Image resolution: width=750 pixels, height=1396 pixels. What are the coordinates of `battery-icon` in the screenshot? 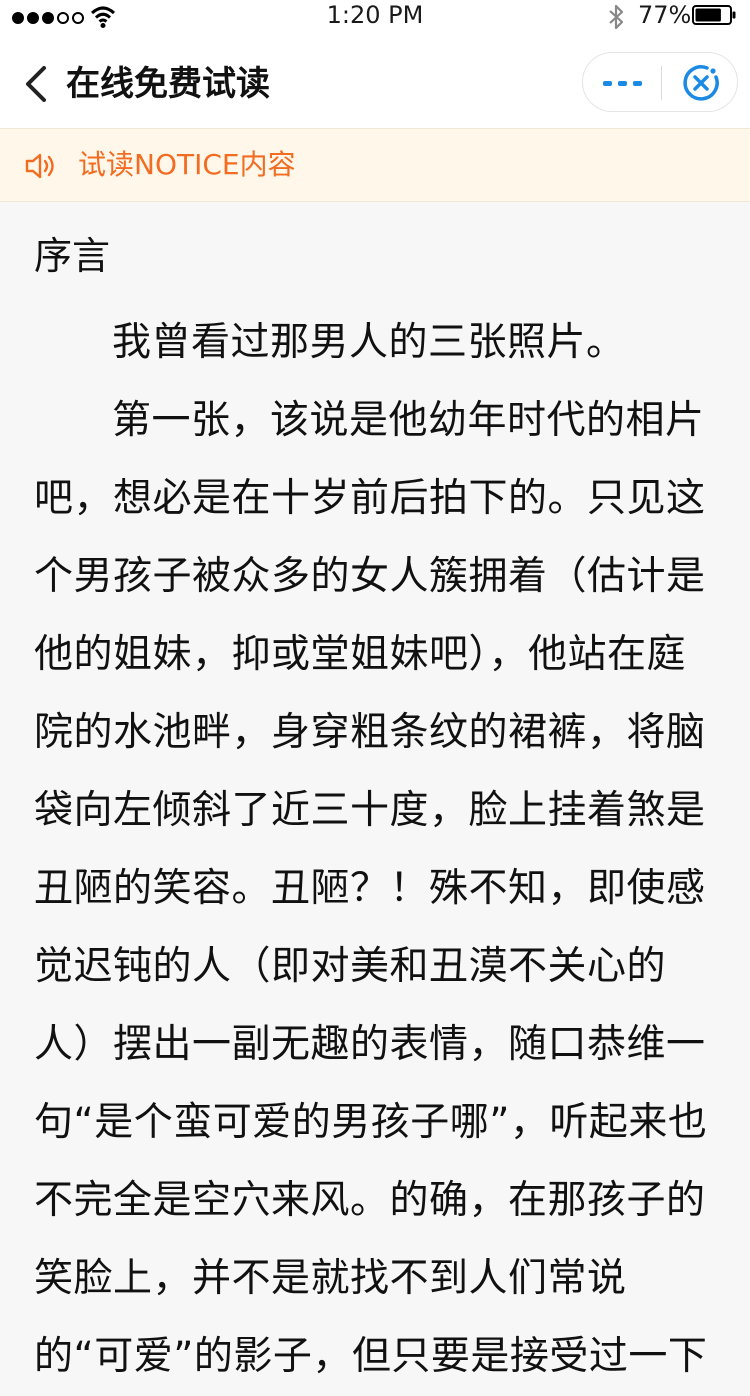 It's located at (714, 15).